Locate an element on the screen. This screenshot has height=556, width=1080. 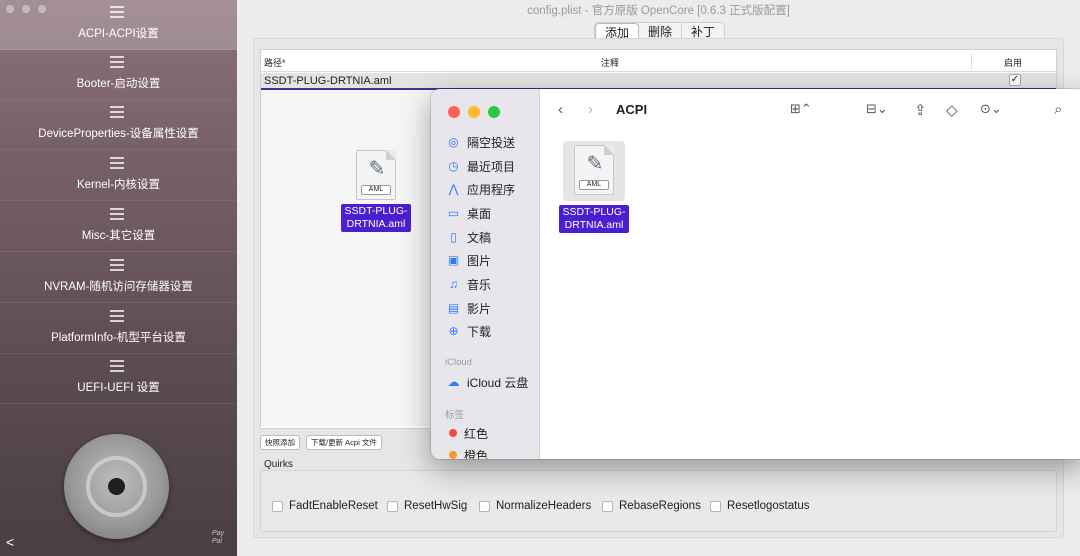
finder-toolbar: ‹ › ACPI ⊞⌃ ⊟⌄ ⇪ ◇ ⊙⌄ ⌕ is located at coordinates (810, 111).